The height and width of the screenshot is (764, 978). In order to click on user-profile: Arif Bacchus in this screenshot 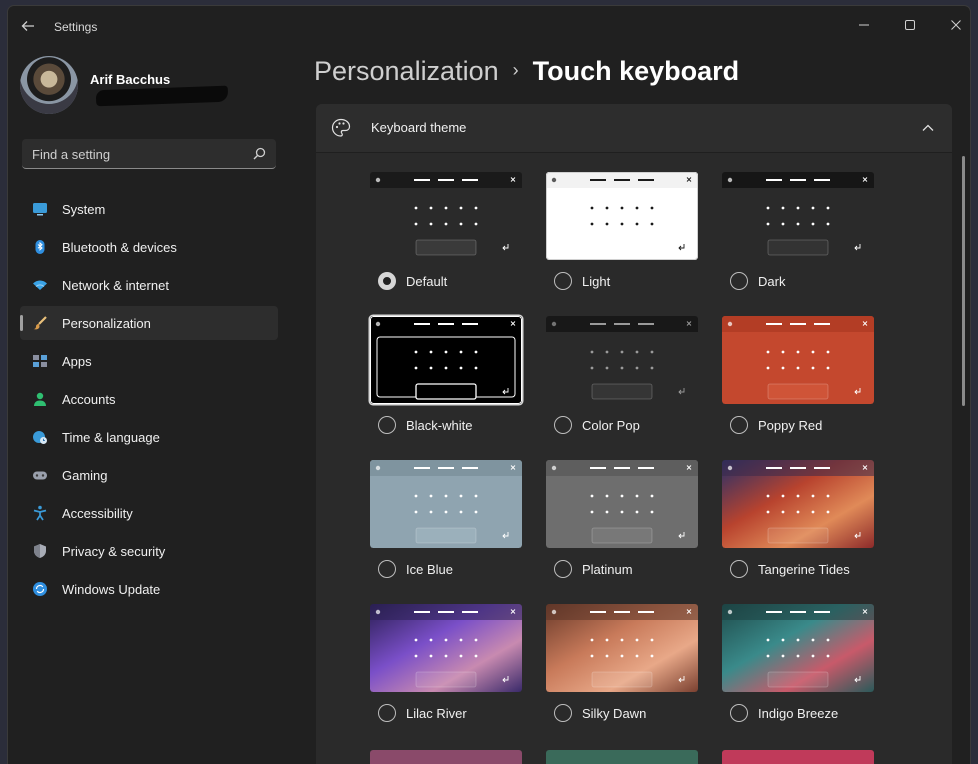, I will do `click(160, 87)`.